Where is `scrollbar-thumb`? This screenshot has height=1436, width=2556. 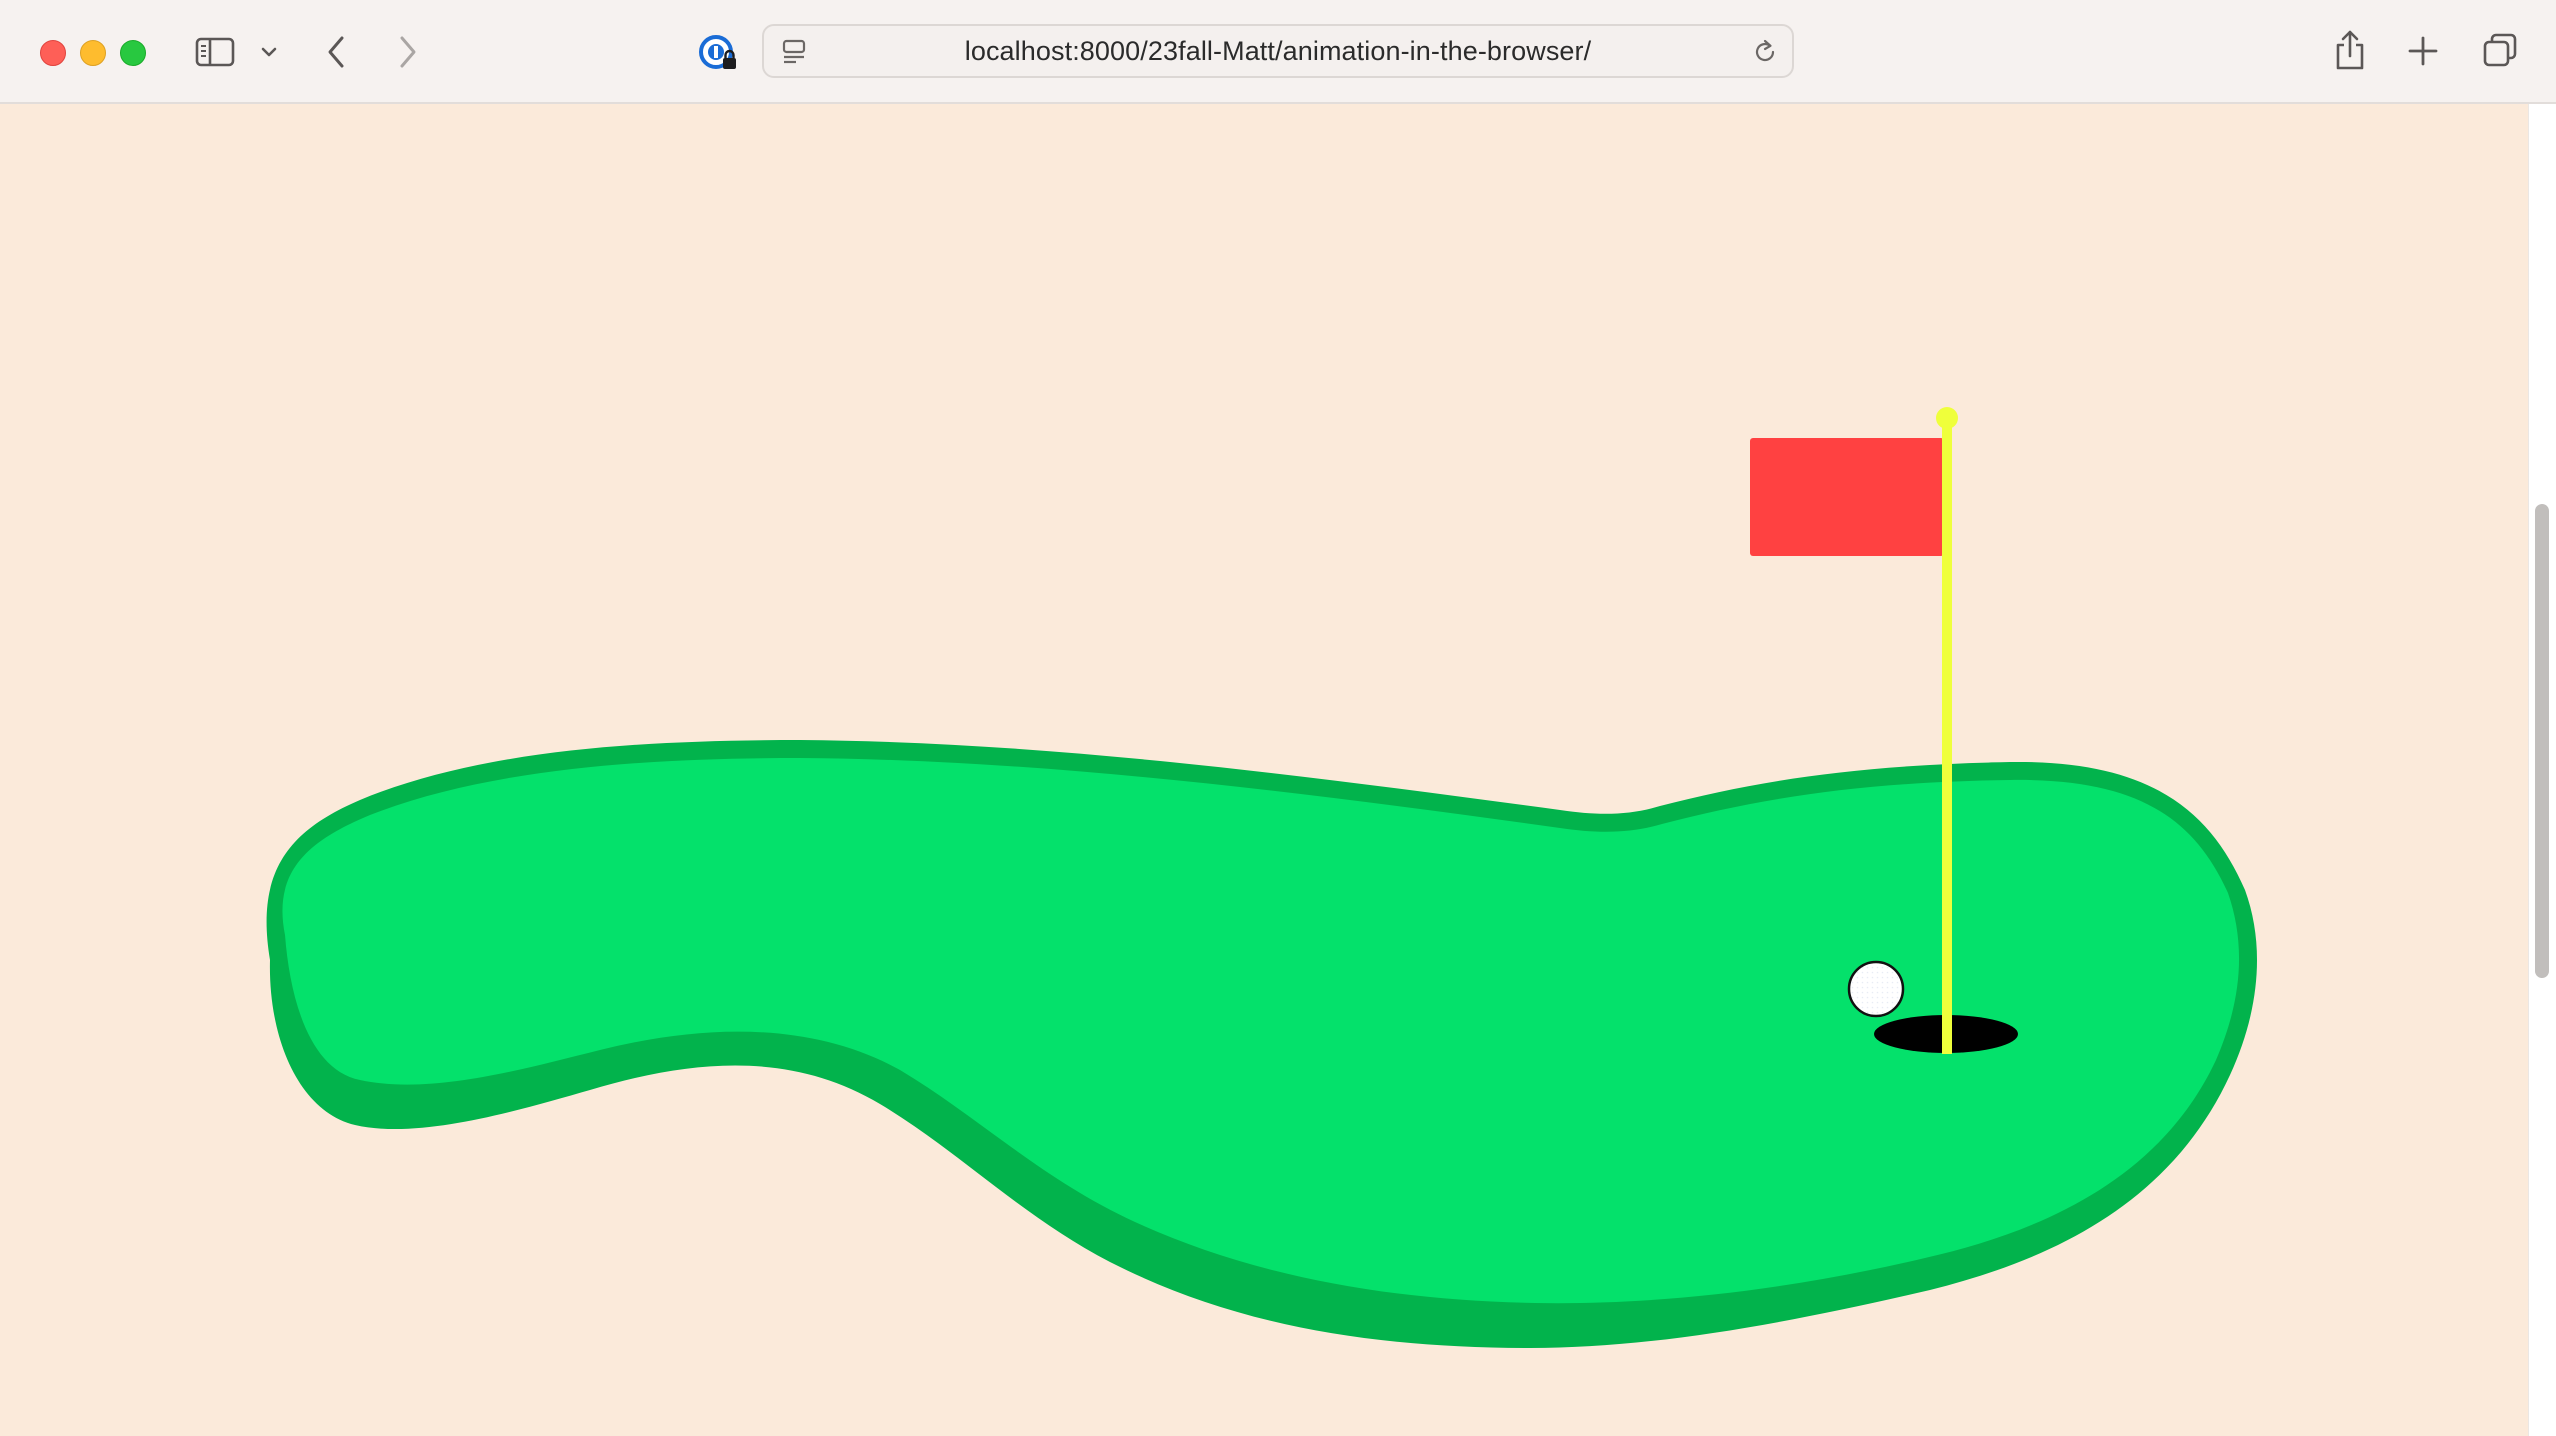
scrollbar-thumb is located at coordinates (2542, 741).